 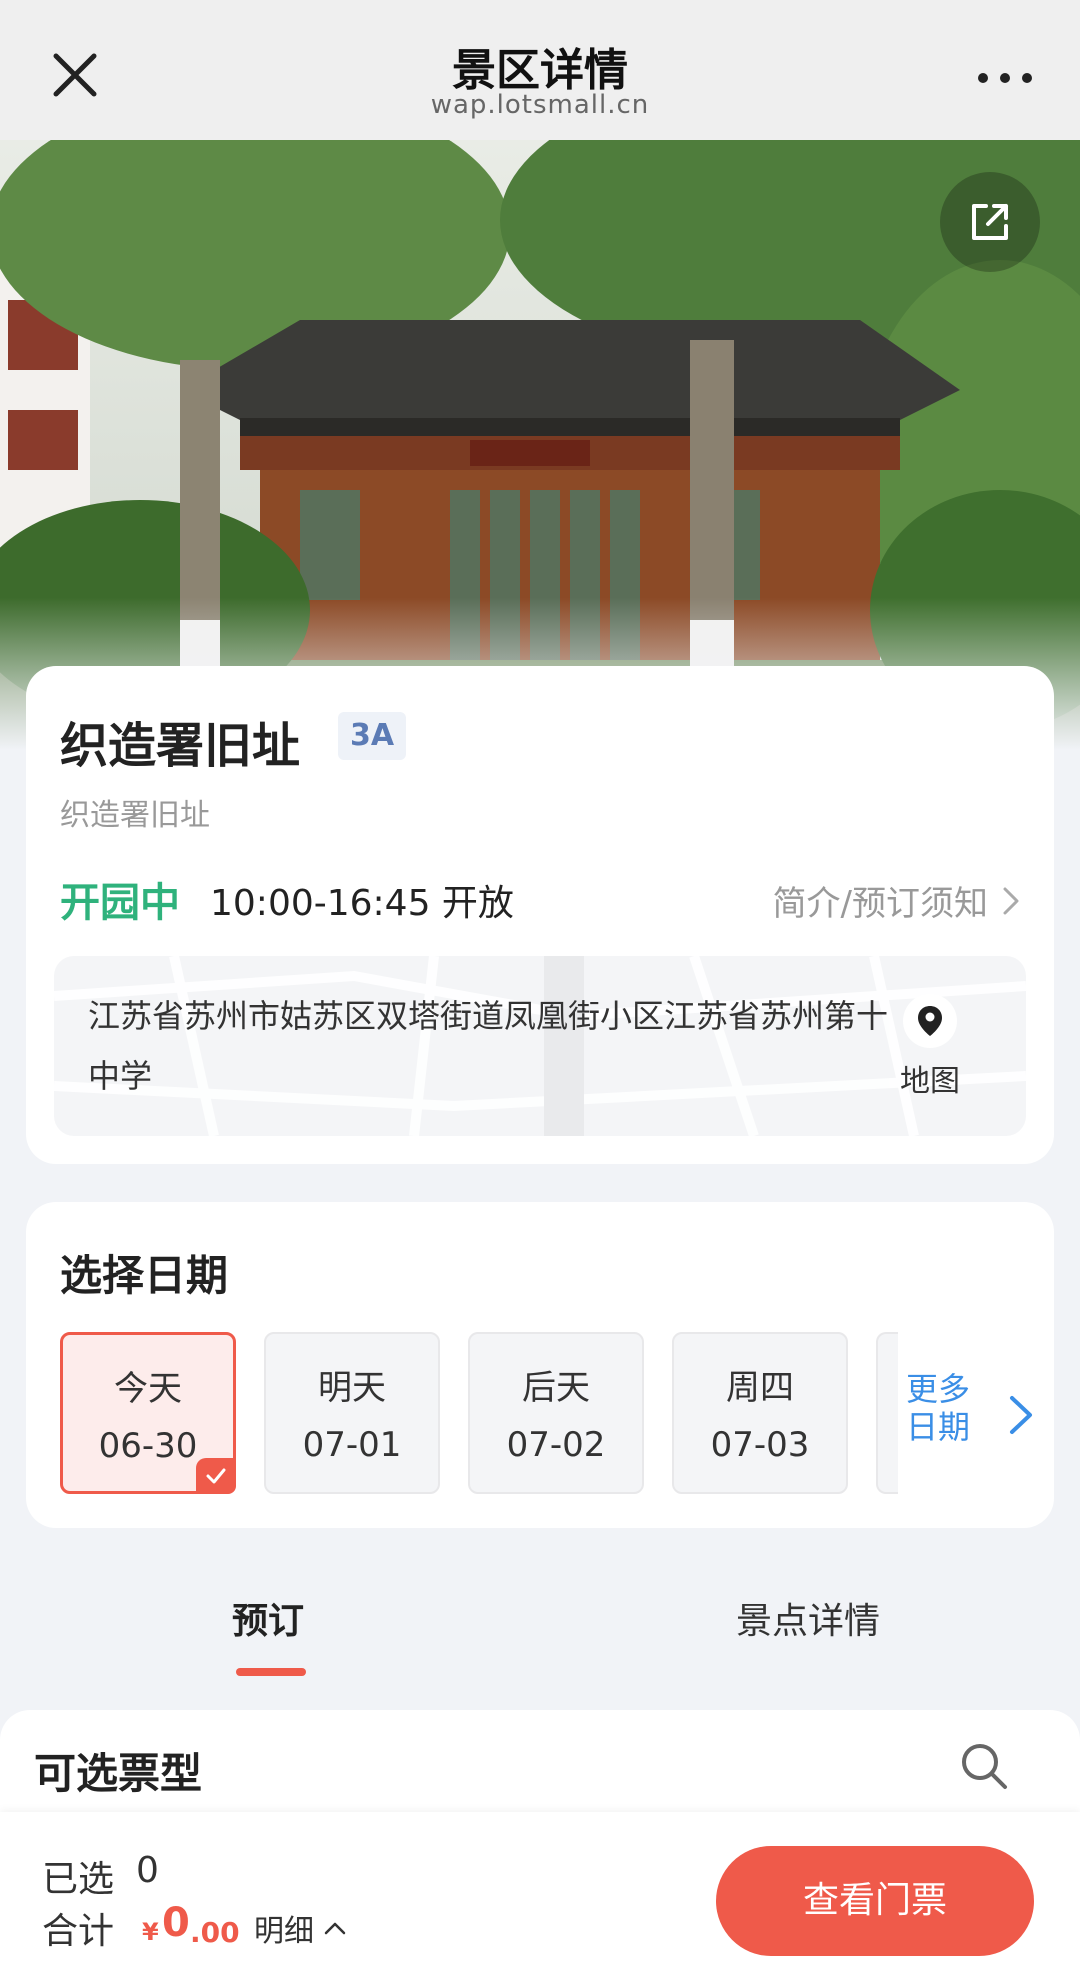 What do you see at coordinates (372, 736) in the screenshot?
I see `level-badge: 3A` at bounding box center [372, 736].